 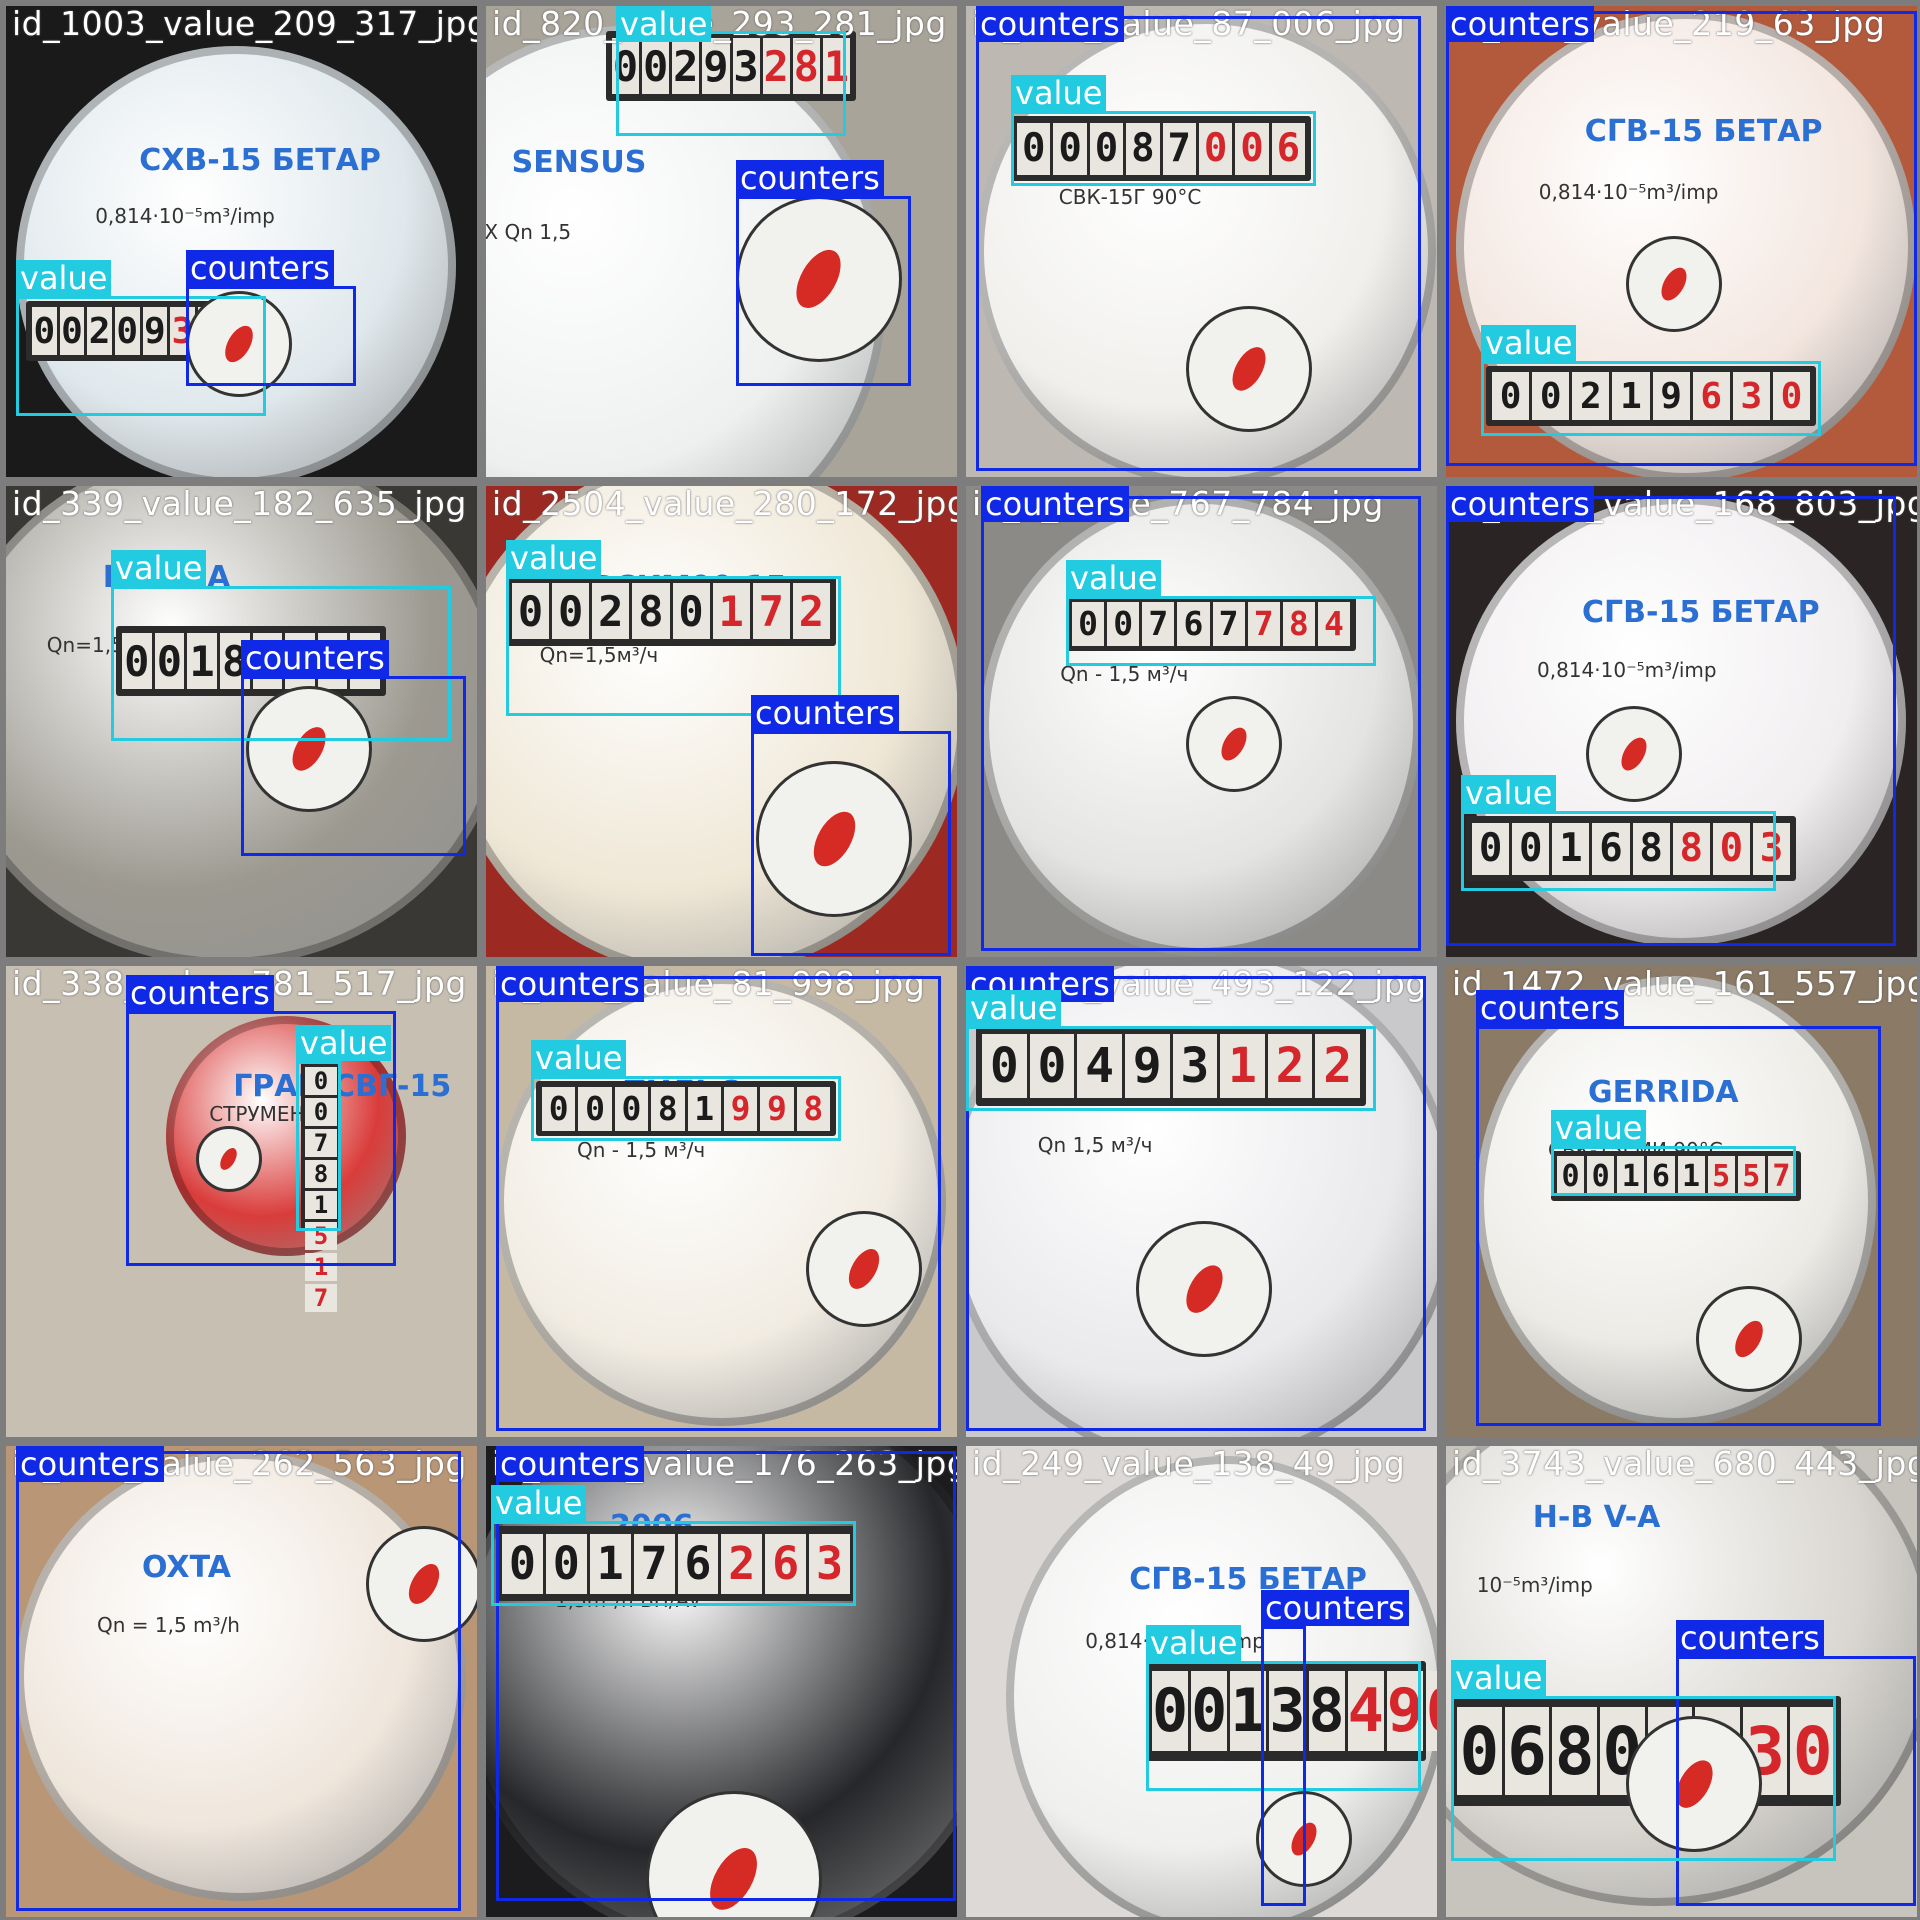 I want to click on tile-filename-caption: id_249_value_138_49_jpg, so click(x=1189, y=1464).